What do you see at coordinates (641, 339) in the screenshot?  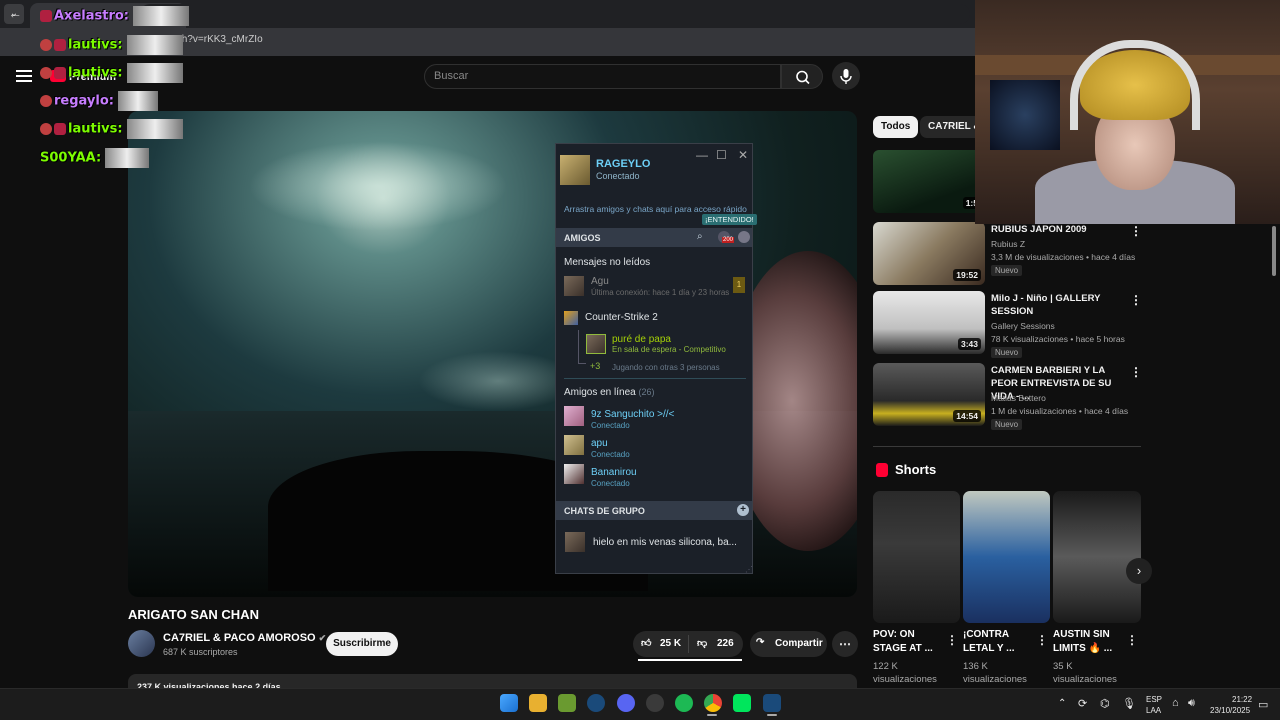 I see `friend-name: puré de papa` at bounding box center [641, 339].